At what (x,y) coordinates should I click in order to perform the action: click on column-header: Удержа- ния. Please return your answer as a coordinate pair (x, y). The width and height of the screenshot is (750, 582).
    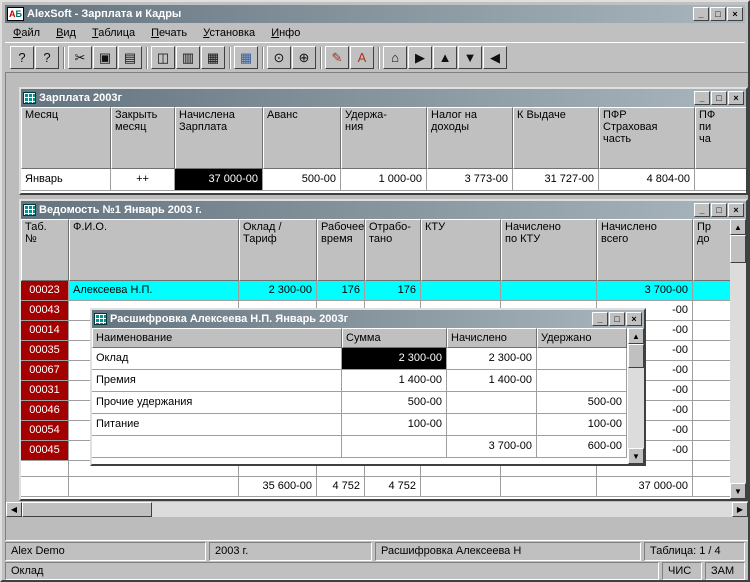
    Looking at the image, I should click on (384, 138).